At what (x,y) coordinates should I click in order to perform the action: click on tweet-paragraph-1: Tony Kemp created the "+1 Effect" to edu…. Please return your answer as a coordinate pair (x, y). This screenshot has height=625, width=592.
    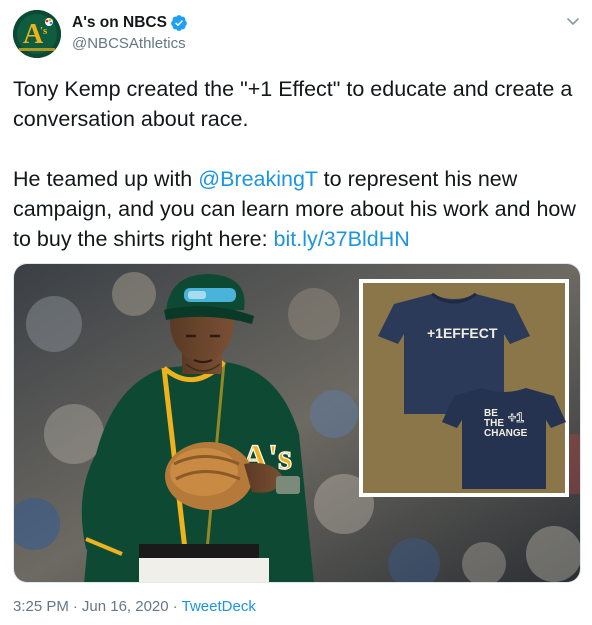
    Looking at the image, I should click on (293, 104).